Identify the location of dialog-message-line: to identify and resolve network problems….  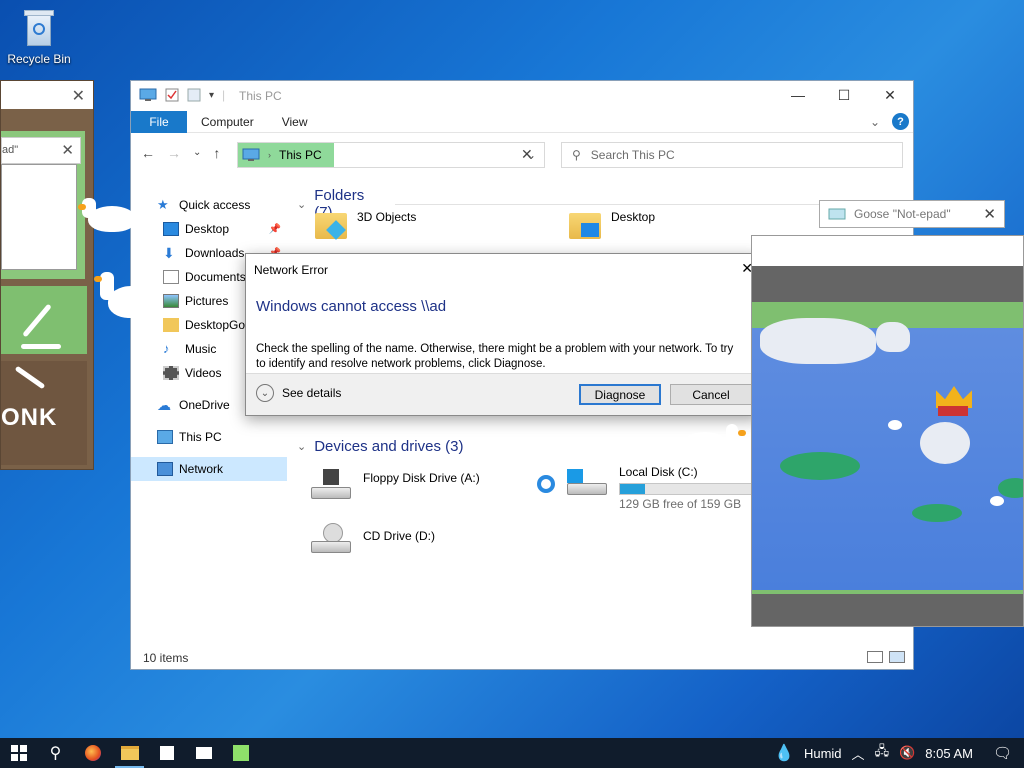
(401, 364).